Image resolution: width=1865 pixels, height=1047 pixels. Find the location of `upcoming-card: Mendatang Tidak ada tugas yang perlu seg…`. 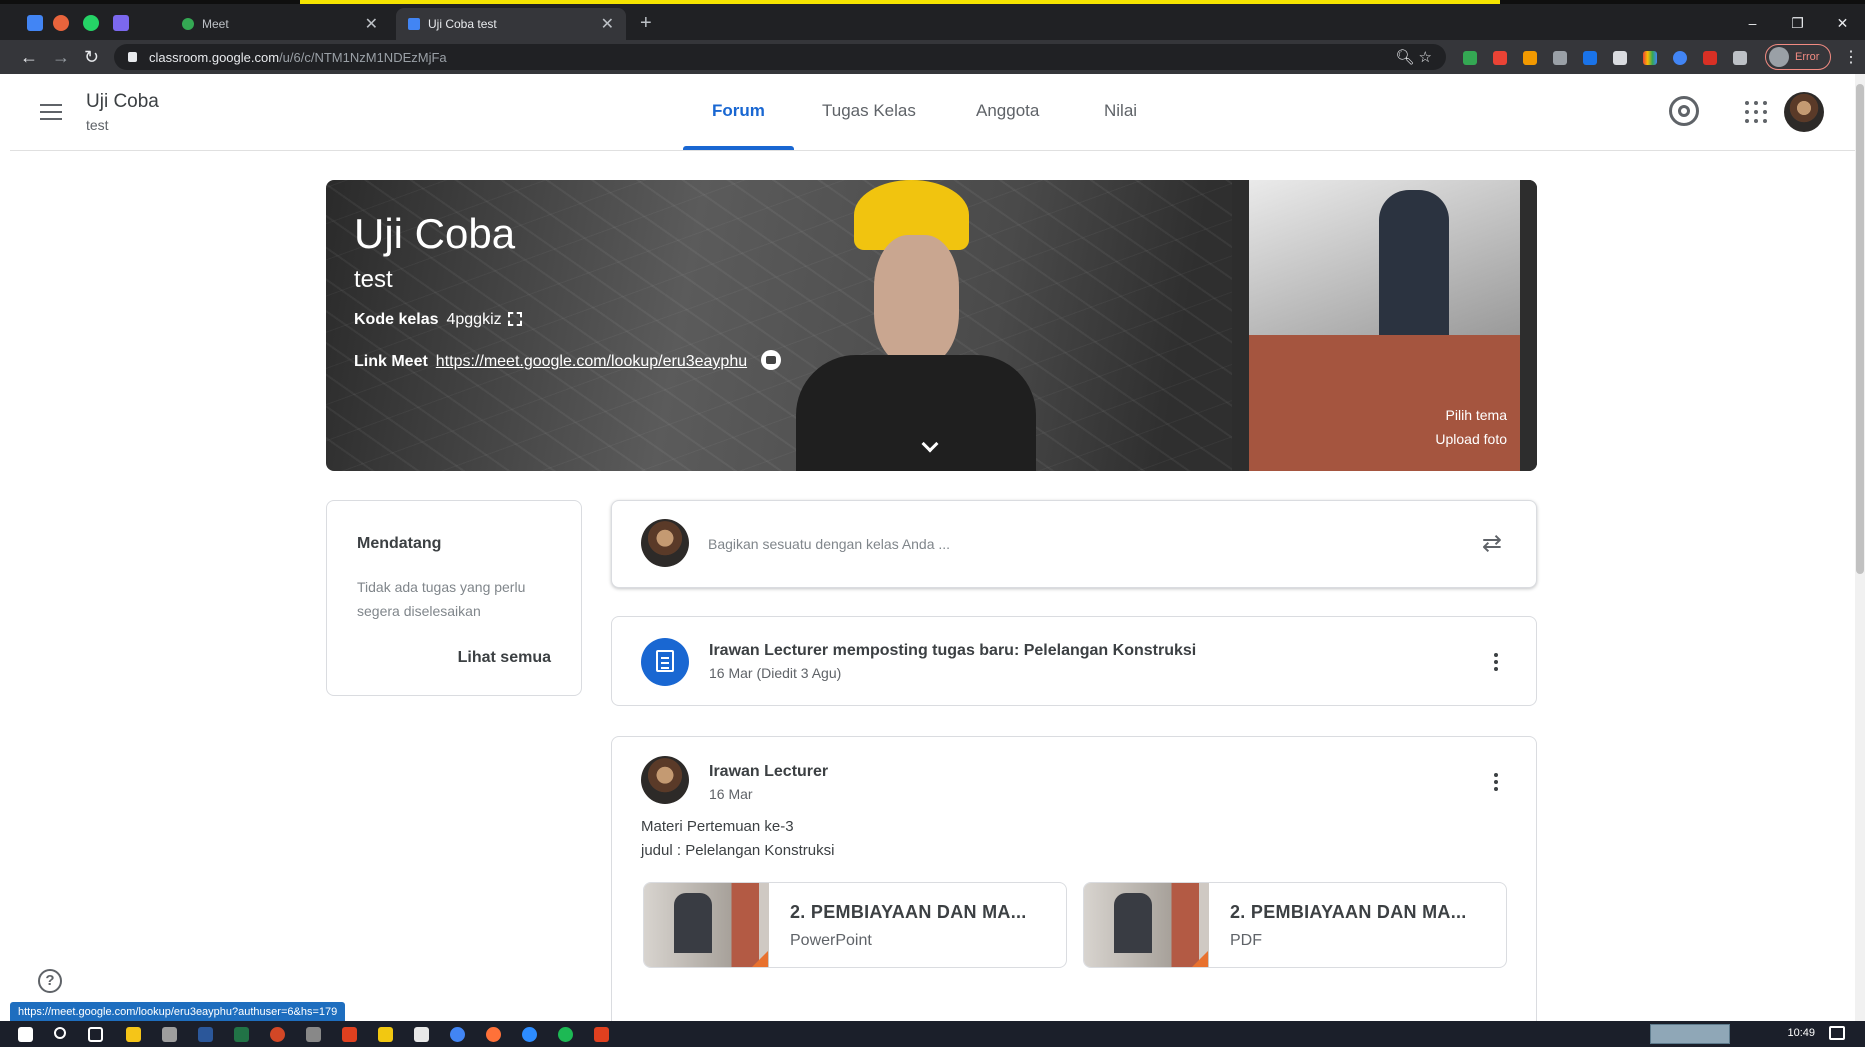

upcoming-card: Mendatang Tidak ada tugas yang perlu seg… is located at coordinates (454, 598).